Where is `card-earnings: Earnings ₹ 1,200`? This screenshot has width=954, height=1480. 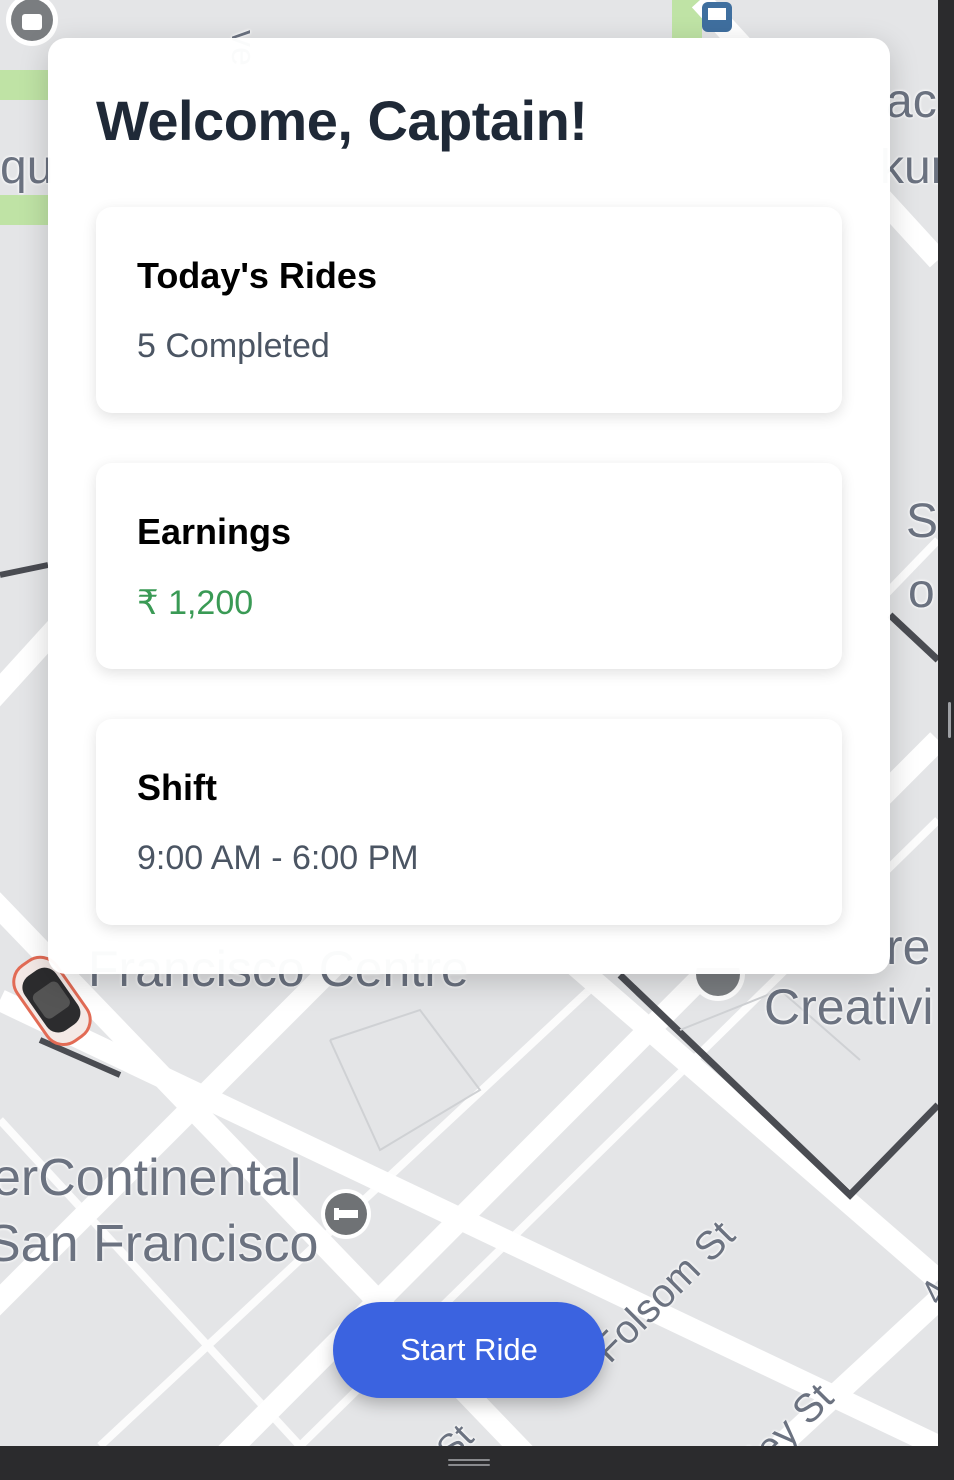 card-earnings: Earnings ₹ 1,200 is located at coordinates (469, 566).